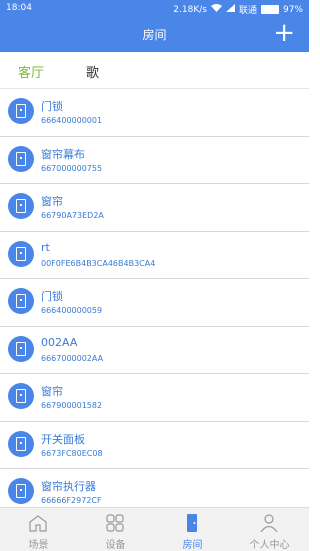  Describe the element at coordinates (115, 523) in the screenshot. I see `grid-icon` at that location.